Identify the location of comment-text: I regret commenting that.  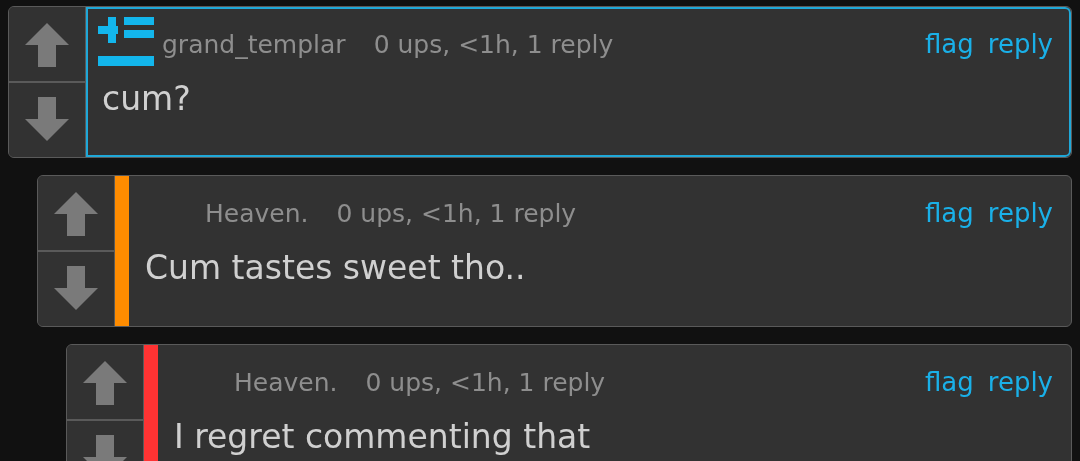
(382, 436).